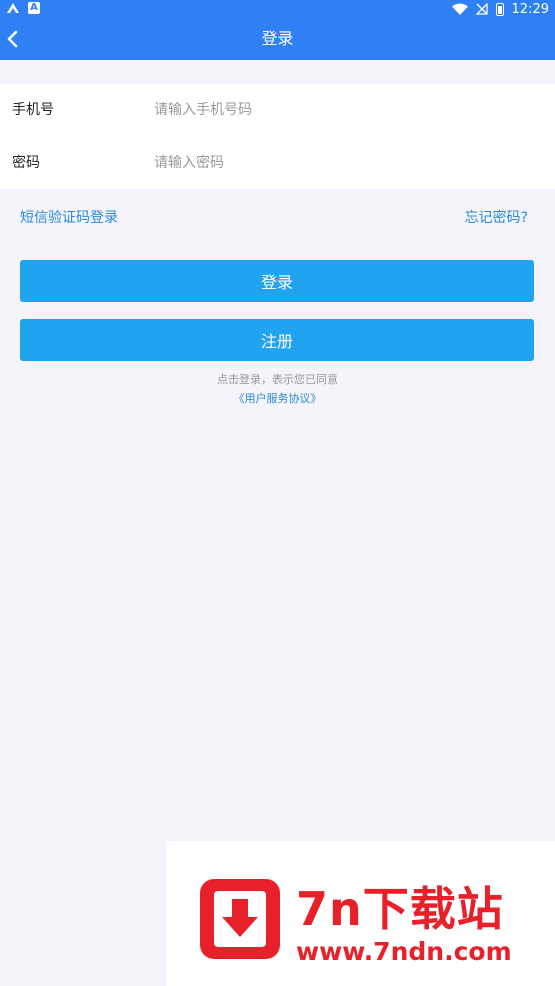 This screenshot has height=986, width=555. I want to click on password-input, so click(344, 163).